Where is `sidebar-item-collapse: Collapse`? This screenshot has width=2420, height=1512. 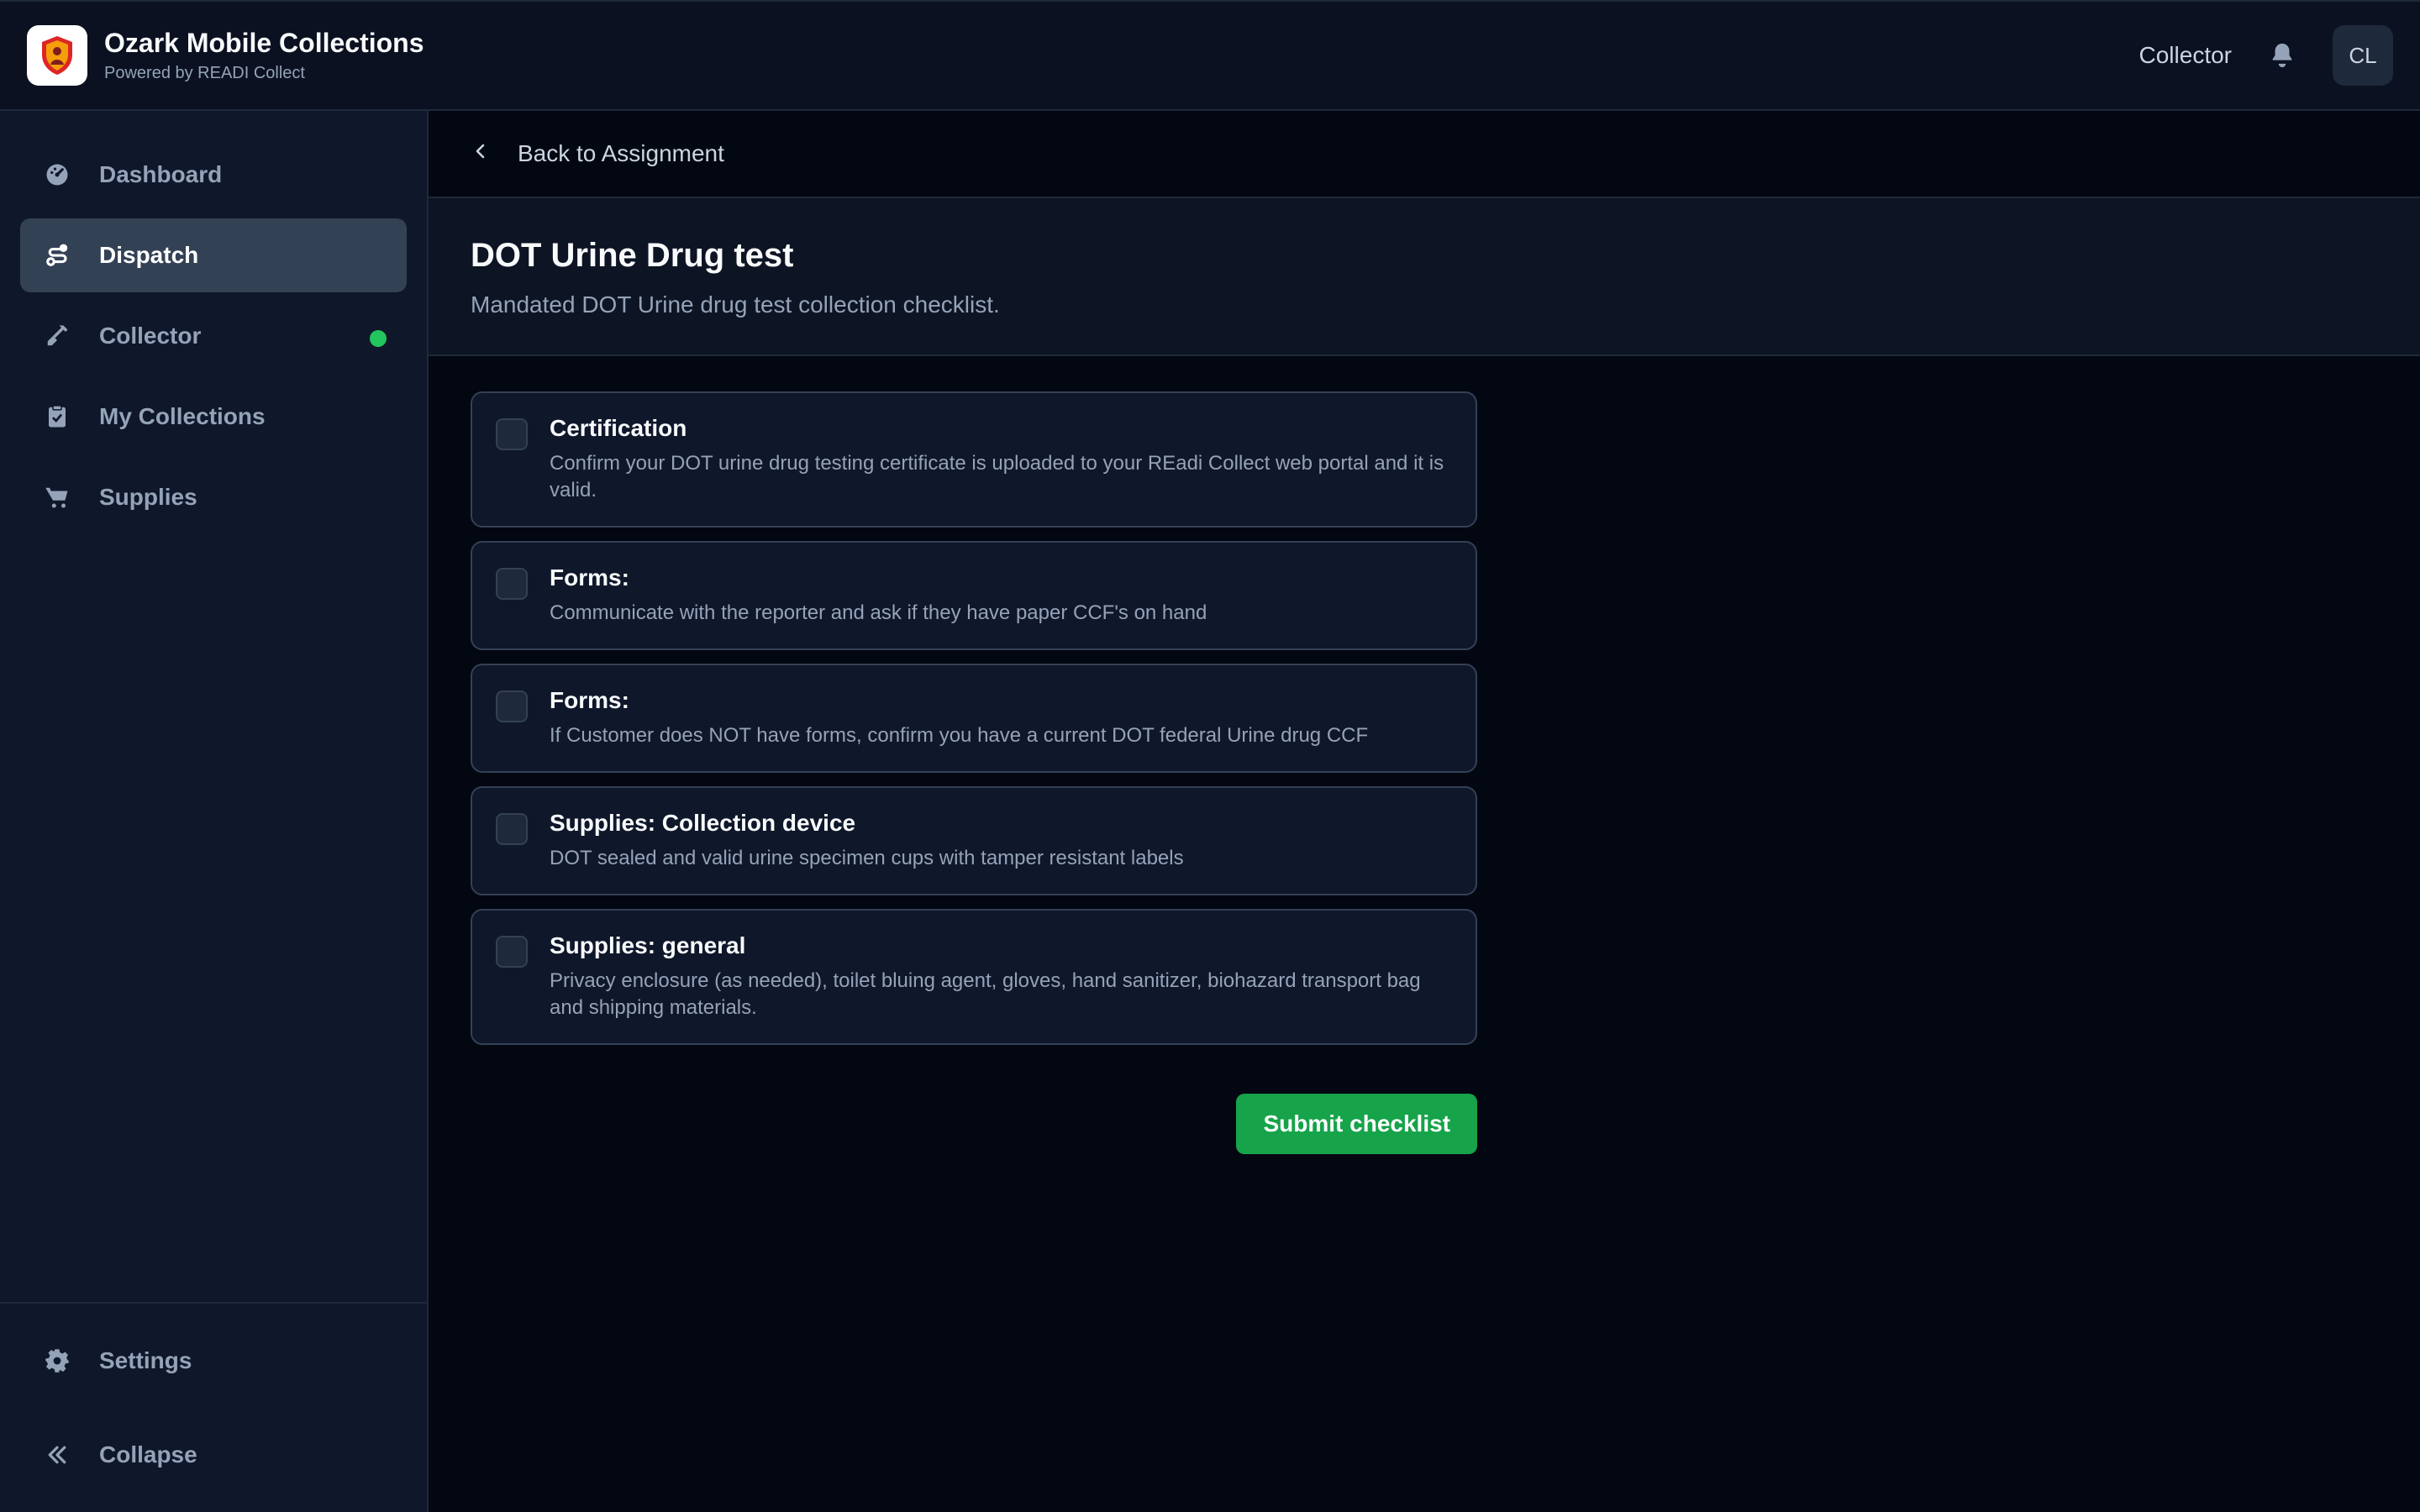 sidebar-item-collapse: Collapse is located at coordinates (214, 1455).